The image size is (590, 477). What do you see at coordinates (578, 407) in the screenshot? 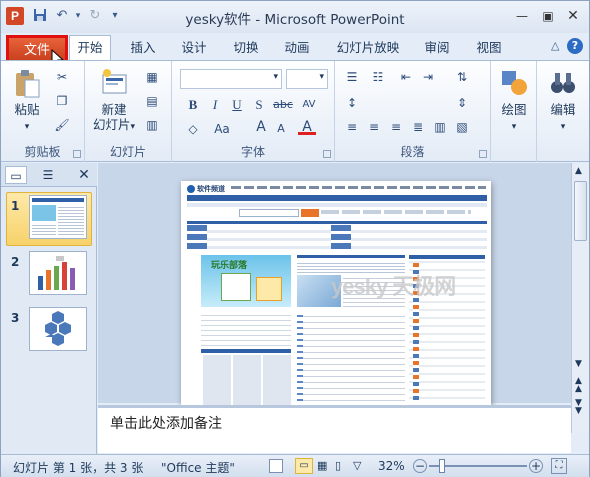
I see `next-slide-icon: ▼ ▼` at bounding box center [578, 407].